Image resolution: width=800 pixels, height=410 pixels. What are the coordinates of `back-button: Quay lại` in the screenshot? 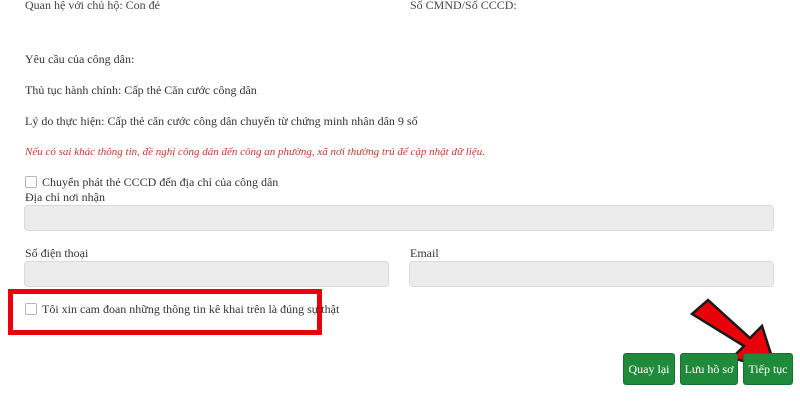 It's located at (649, 369).